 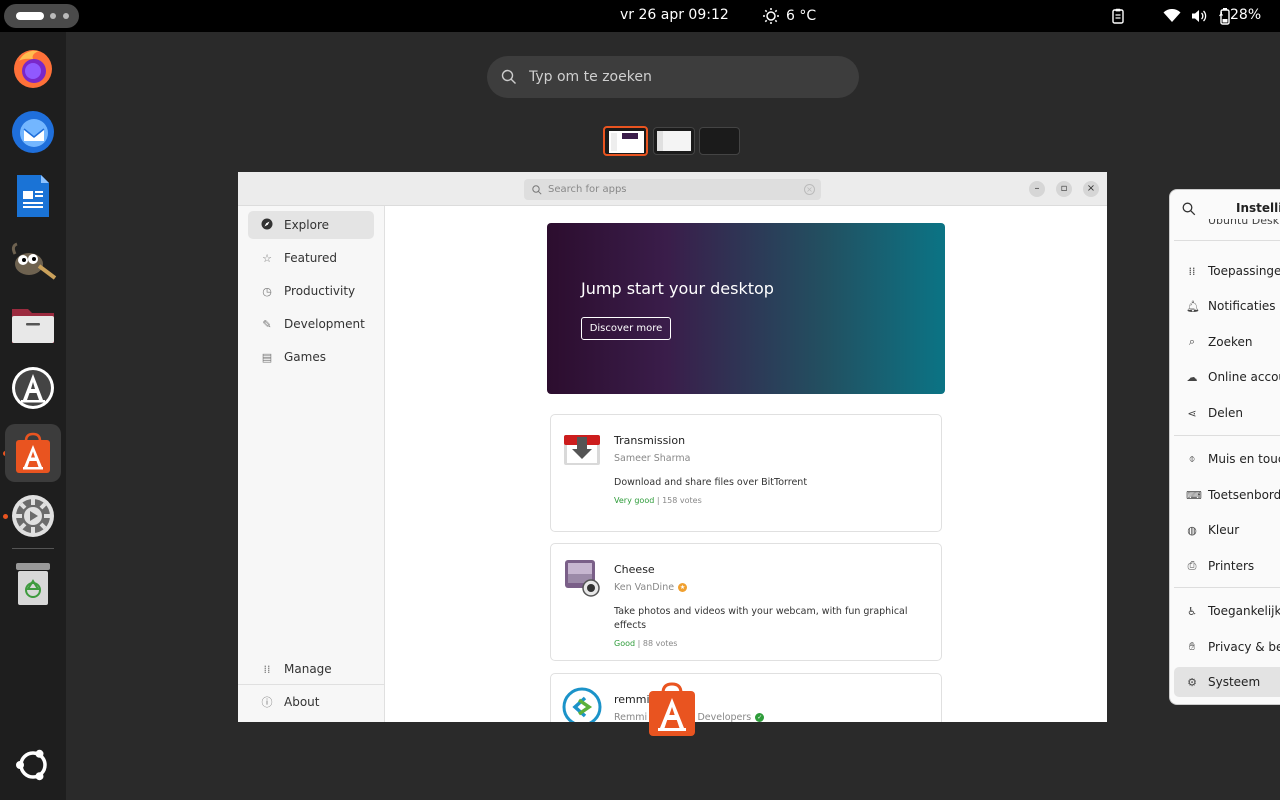 What do you see at coordinates (683, 587) in the screenshot?
I see `star-developer-icon: ★` at bounding box center [683, 587].